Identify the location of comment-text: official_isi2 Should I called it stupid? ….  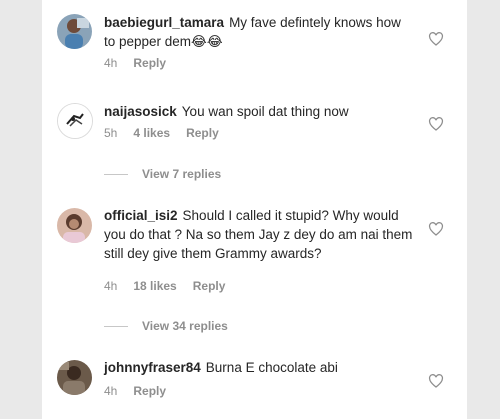
(259, 234).